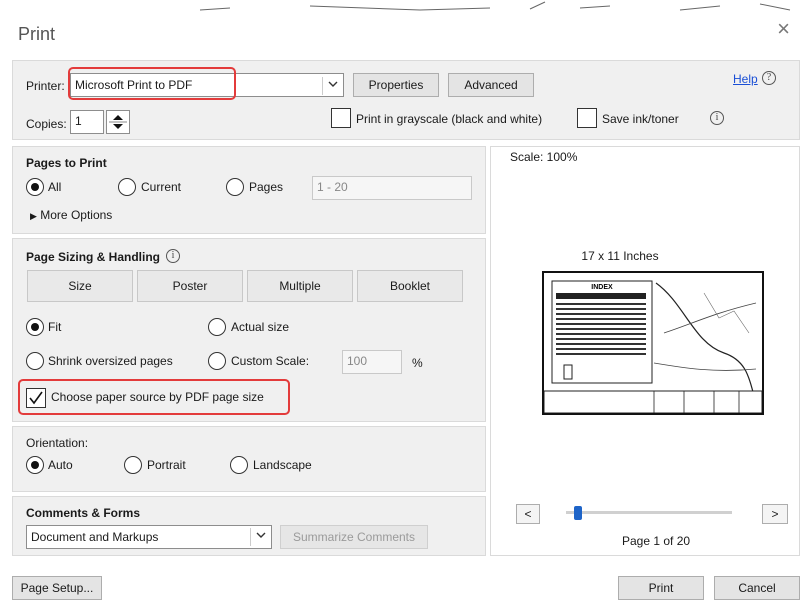  What do you see at coordinates (775, 514) in the screenshot?
I see `next-page-button: >` at bounding box center [775, 514].